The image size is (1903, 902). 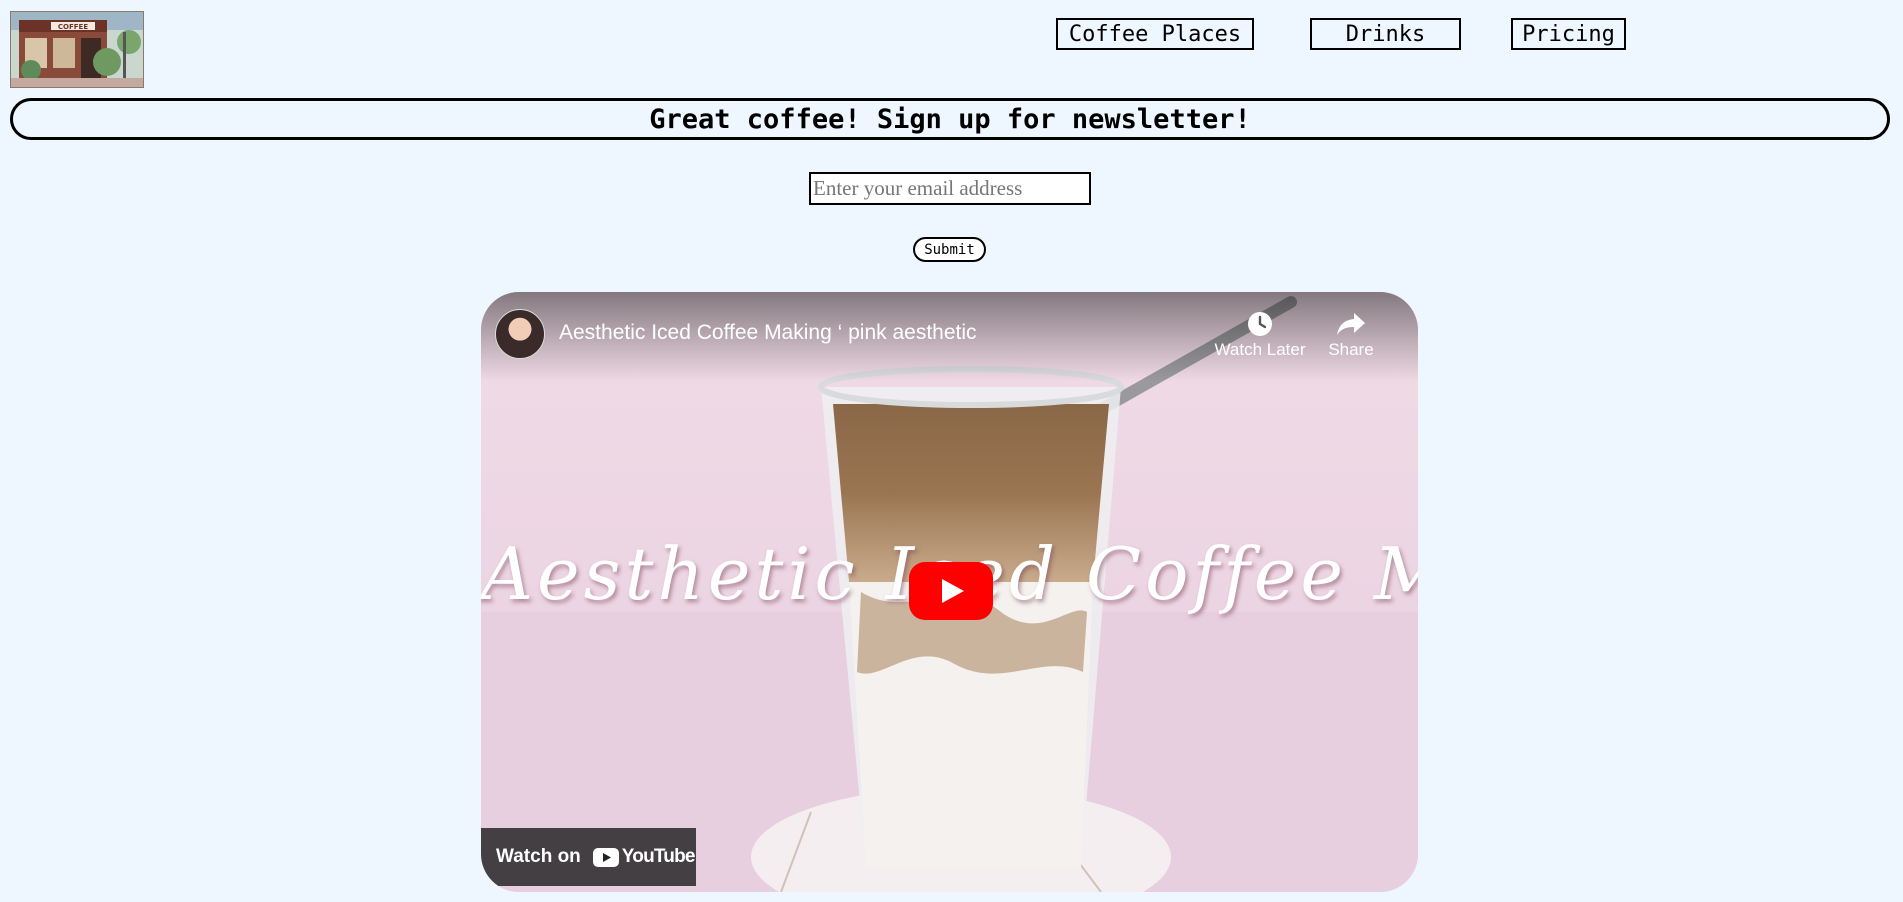 I want to click on nav-pricing: Pricing, so click(x=1568, y=34).